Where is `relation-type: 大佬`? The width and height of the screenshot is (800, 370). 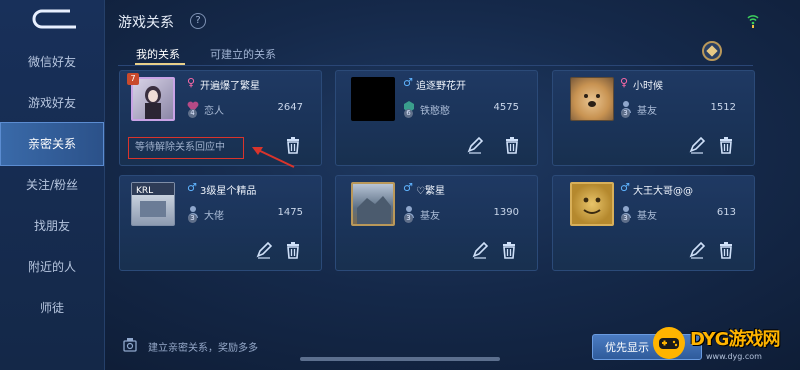 relation-type: 大佬 is located at coordinates (214, 216).